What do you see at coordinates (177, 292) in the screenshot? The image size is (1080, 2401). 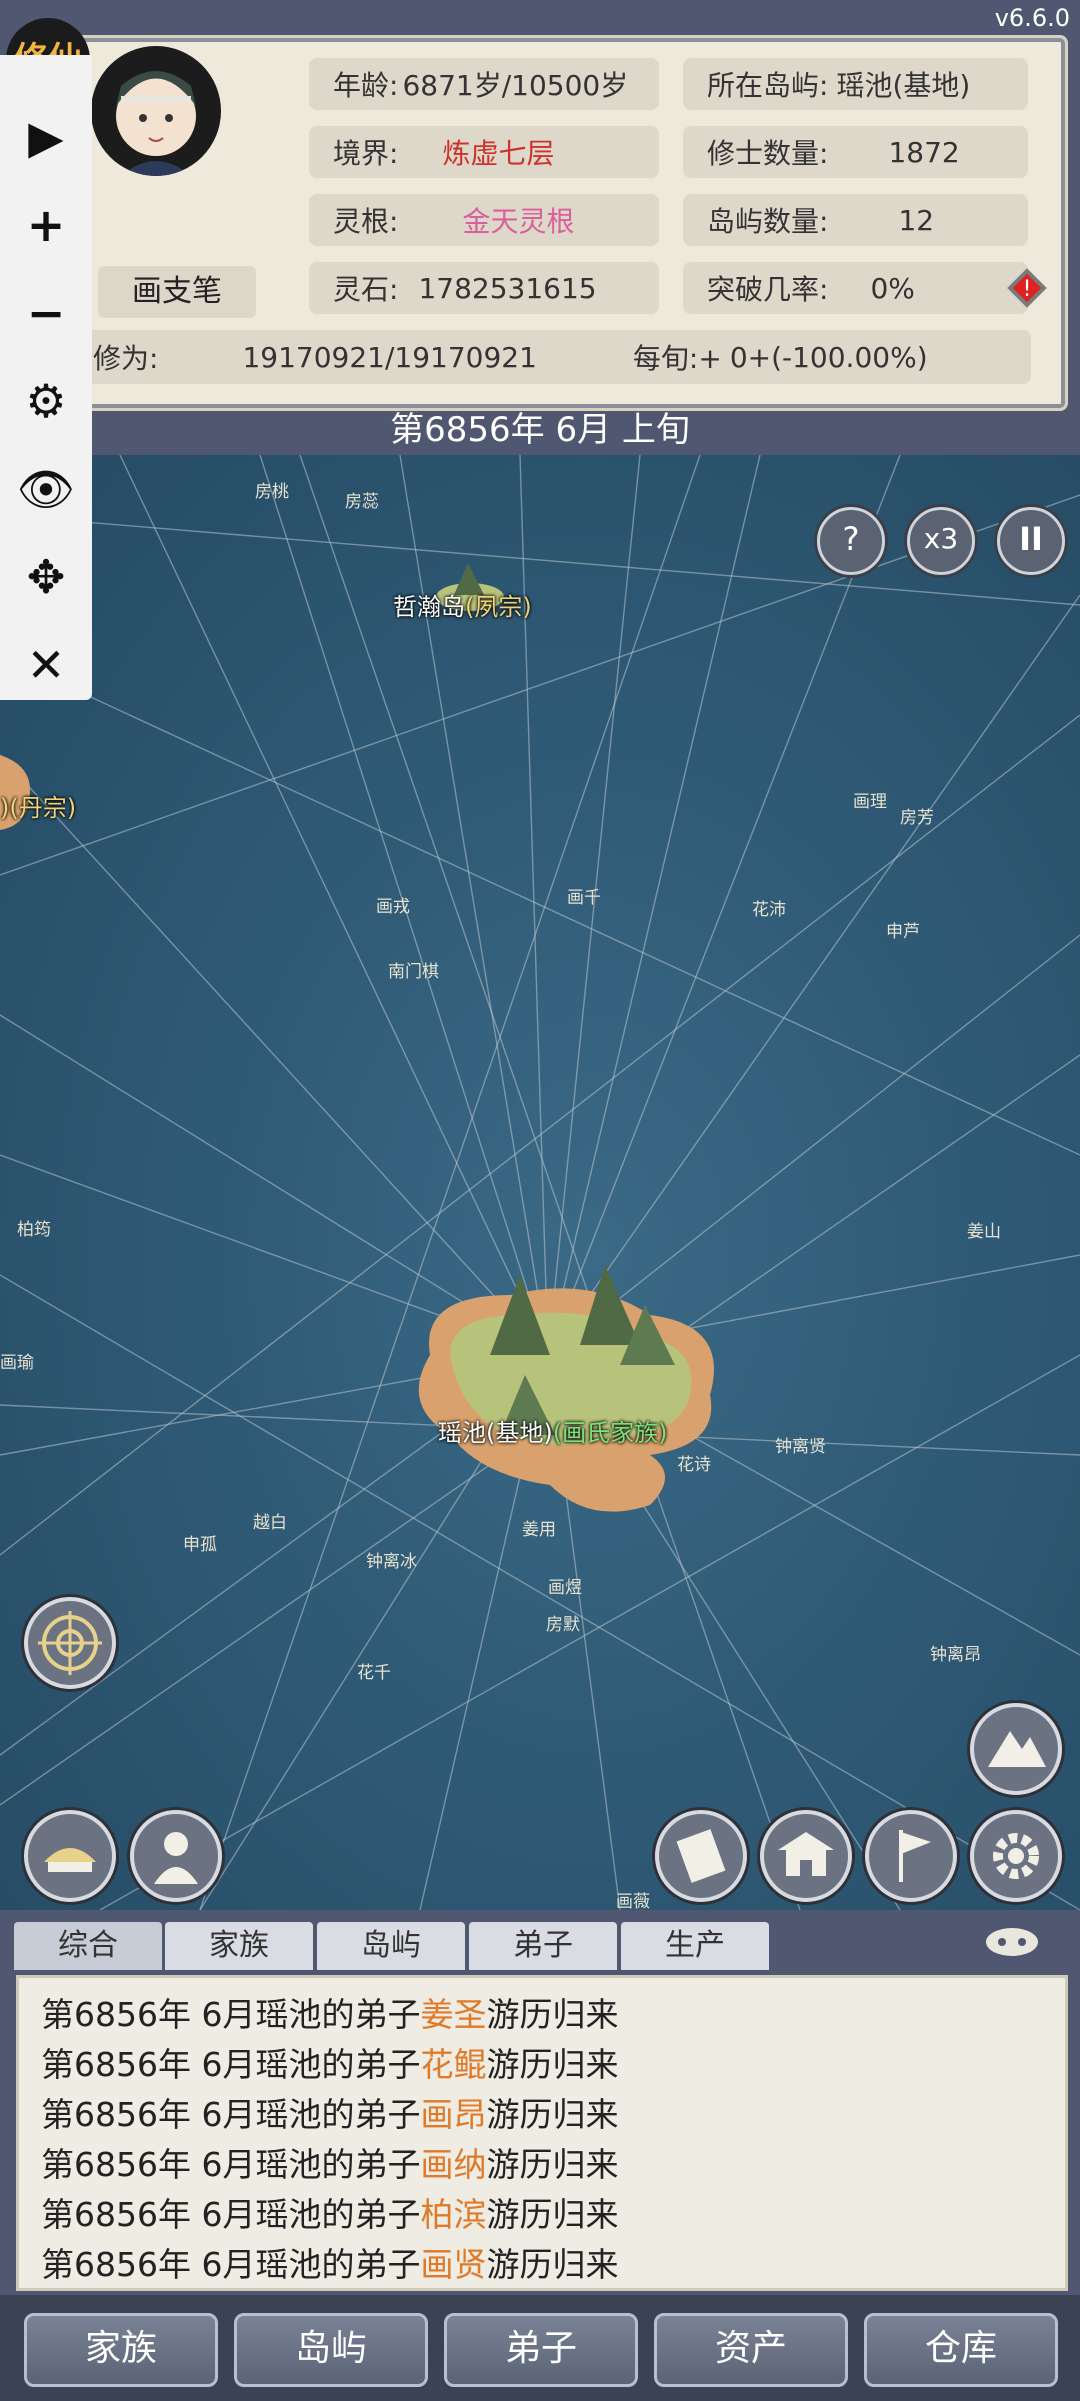 I see `character-name: 画支笔` at bounding box center [177, 292].